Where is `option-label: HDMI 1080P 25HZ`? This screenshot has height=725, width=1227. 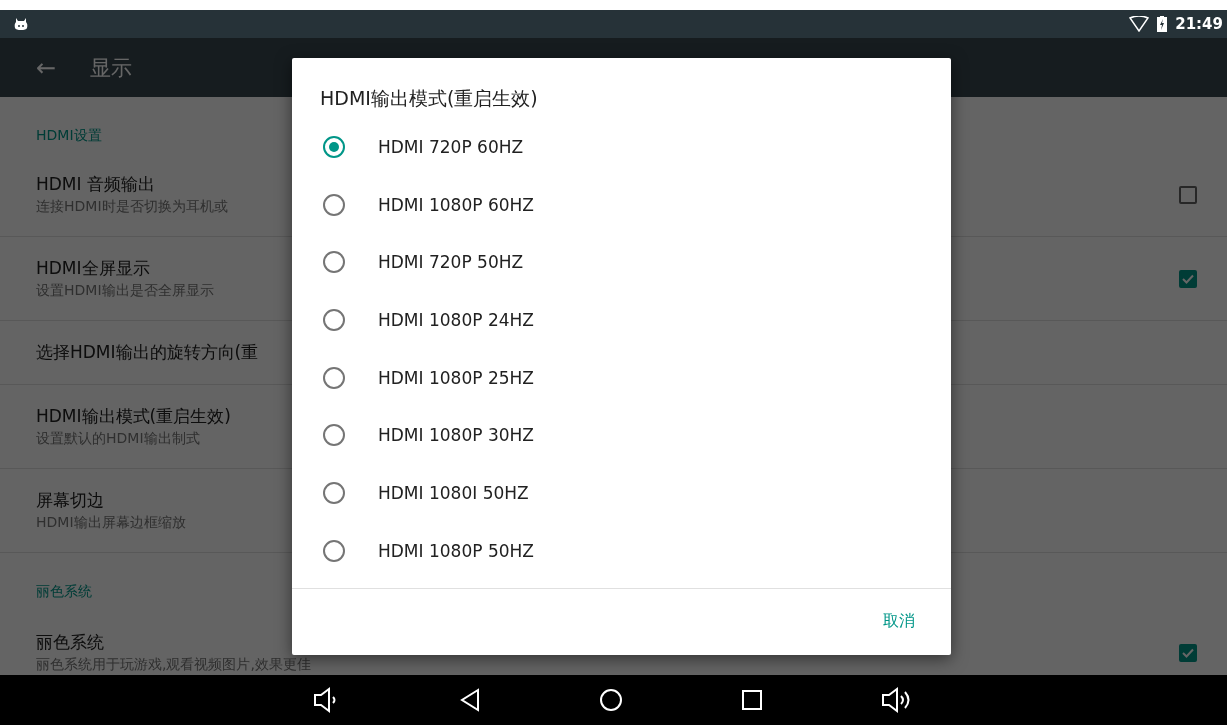 option-label: HDMI 1080P 25HZ is located at coordinates (456, 377).